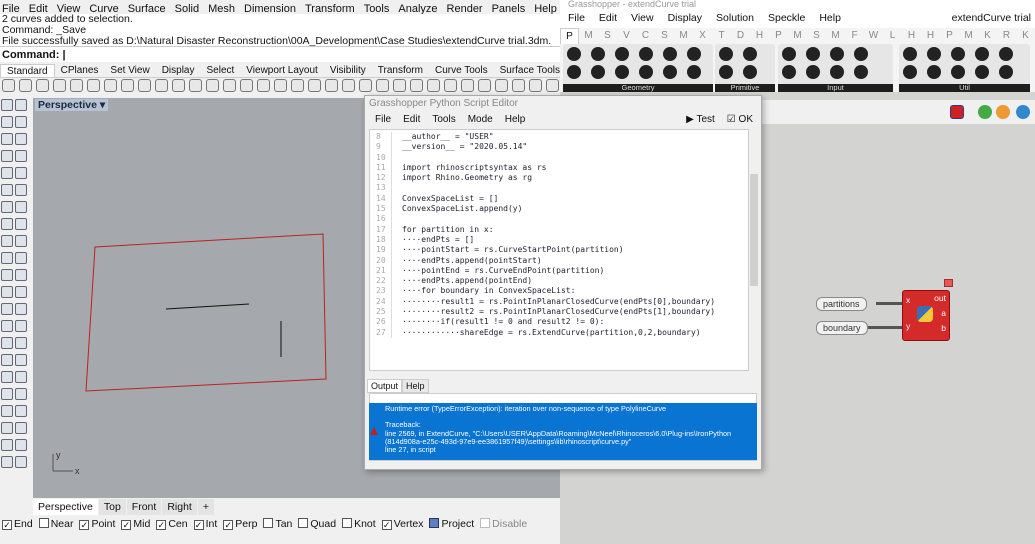 This screenshot has height=544, width=1035. What do you see at coordinates (700, 119) in the screenshot?
I see `test-button: ▶ Test` at bounding box center [700, 119].